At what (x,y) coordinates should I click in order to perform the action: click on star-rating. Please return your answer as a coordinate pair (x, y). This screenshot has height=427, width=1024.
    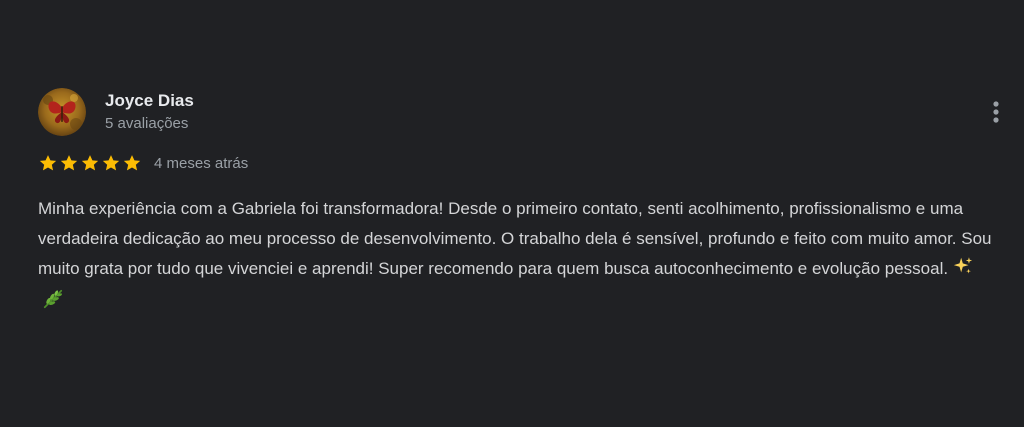
    Looking at the image, I should click on (90, 163).